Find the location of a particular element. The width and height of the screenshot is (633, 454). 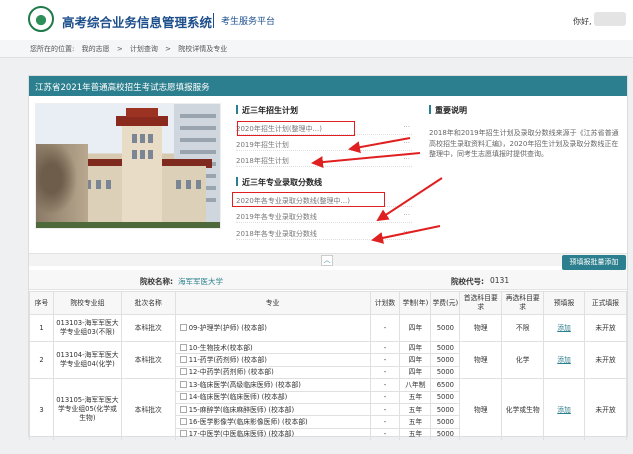

breadcrumb-my-wishes: 我的志愿 is located at coordinates (96, 49).